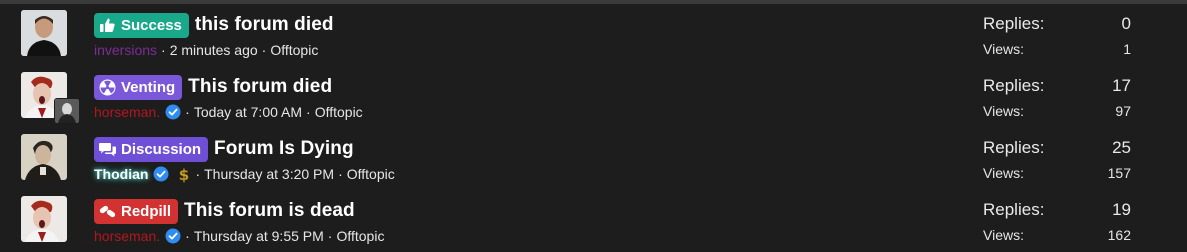 The height and width of the screenshot is (252, 1187). Describe the element at coordinates (1121, 209) in the screenshot. I see `replies-count: 19` at that location.